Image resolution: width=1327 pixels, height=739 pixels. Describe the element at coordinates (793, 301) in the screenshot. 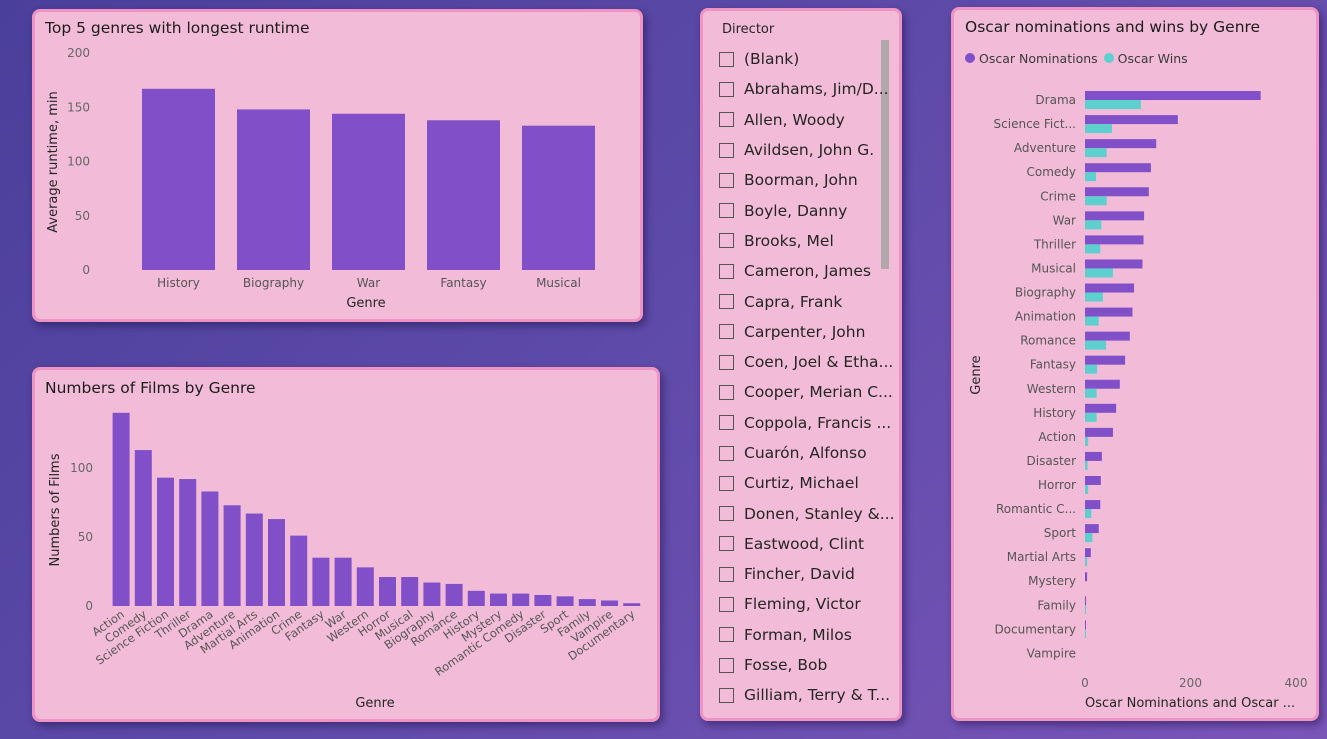

I see `slicer-item-label: Capra, Frank` at that location.